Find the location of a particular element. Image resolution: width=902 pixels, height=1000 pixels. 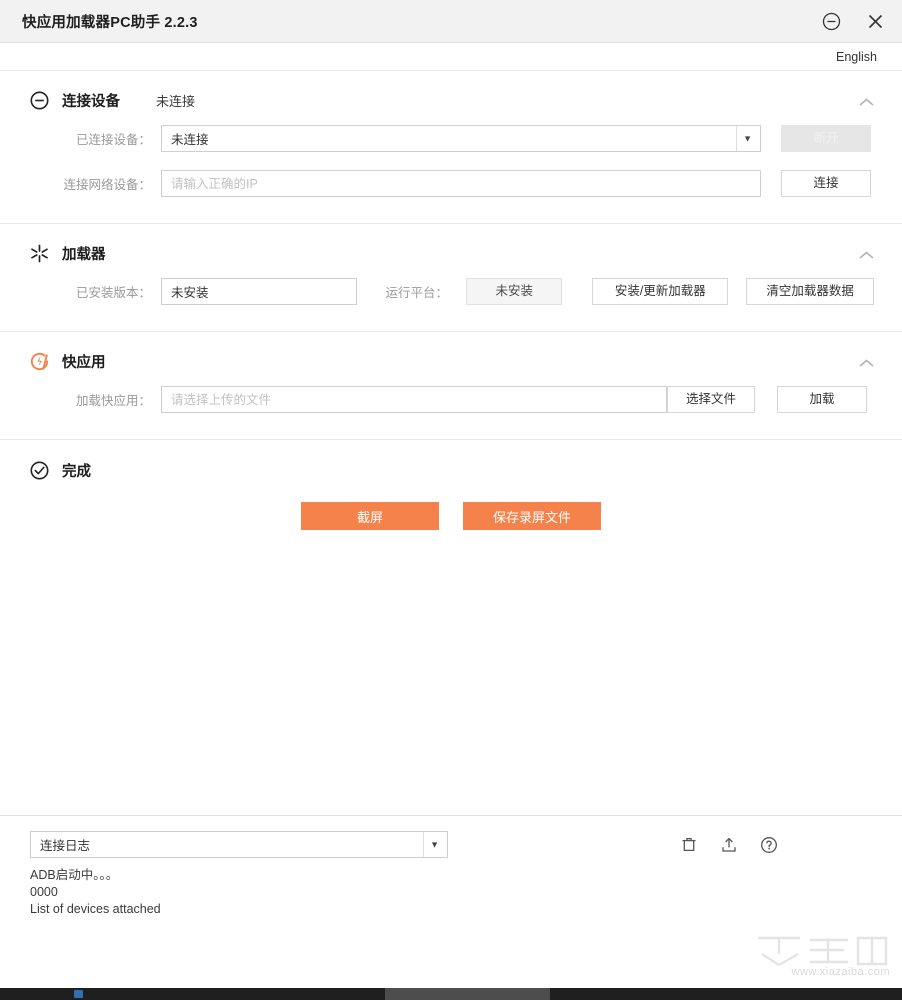

taskbar-window-button is located at coordinates (467, 994).